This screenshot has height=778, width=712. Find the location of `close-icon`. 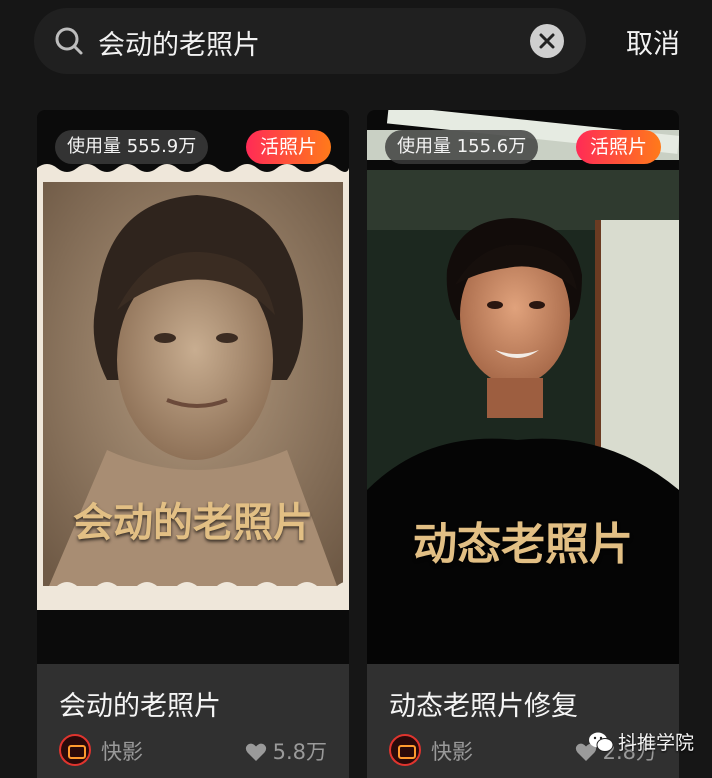

close-icon is located at coordinates (547, 41).